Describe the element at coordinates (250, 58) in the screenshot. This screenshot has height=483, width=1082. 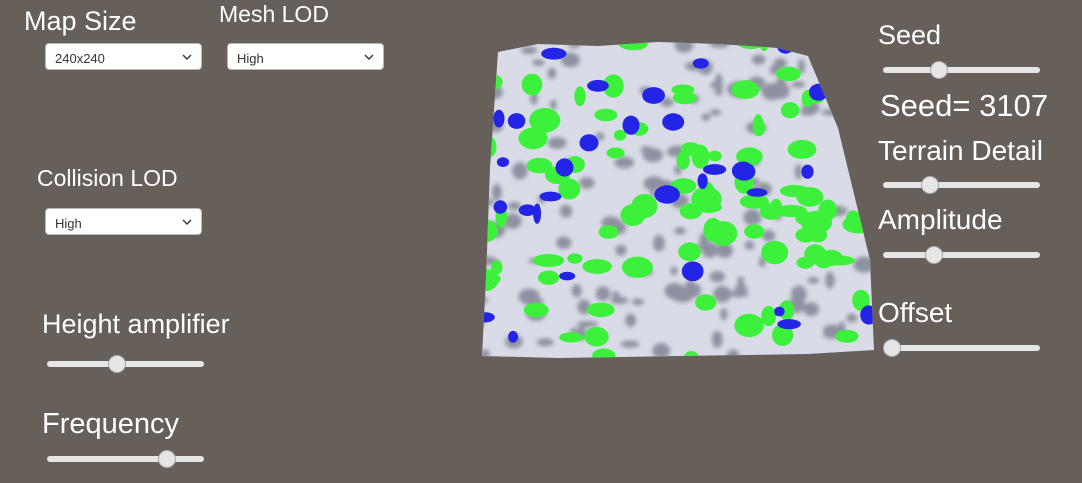
I see `mesh-lod-value: High` at that location.